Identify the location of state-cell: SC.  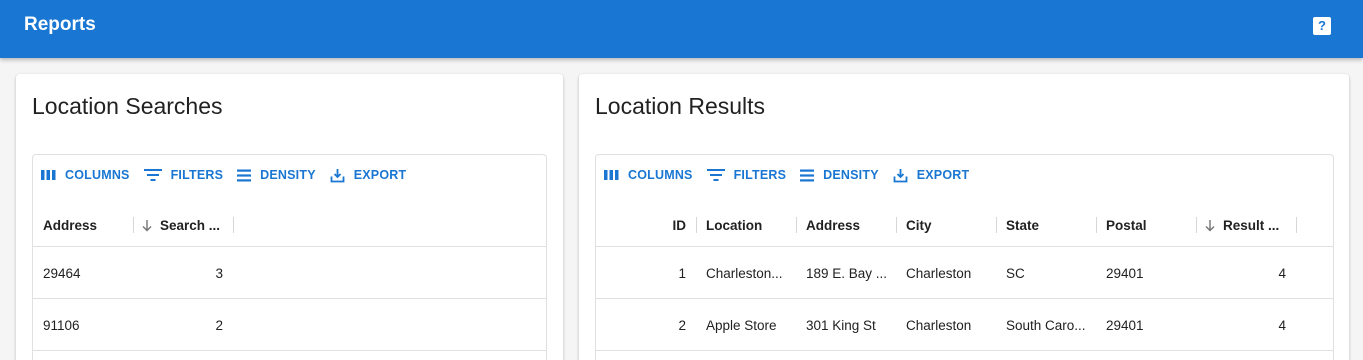
(1015, 273).